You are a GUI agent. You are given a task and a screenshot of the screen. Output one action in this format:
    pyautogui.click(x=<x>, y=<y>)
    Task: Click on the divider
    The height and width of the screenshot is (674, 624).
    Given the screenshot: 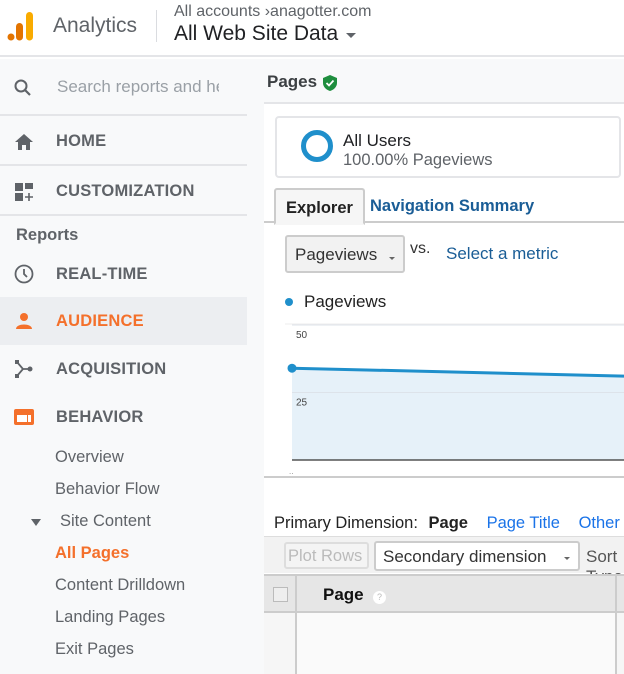 What is the action you would take?
    pyautogui.click(x=156, y=26)
    